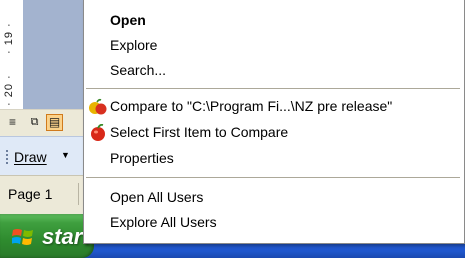 The image size is (465, 258). Describe the element at coordinates (128, 20) in the screenshot. I see `menu-item-open: Open` at that location.